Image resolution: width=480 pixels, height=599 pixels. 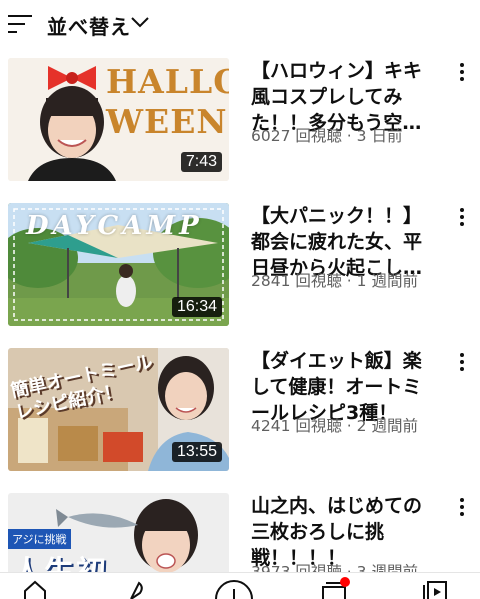 I want to click on library-icon, so click(x=435, y=589).